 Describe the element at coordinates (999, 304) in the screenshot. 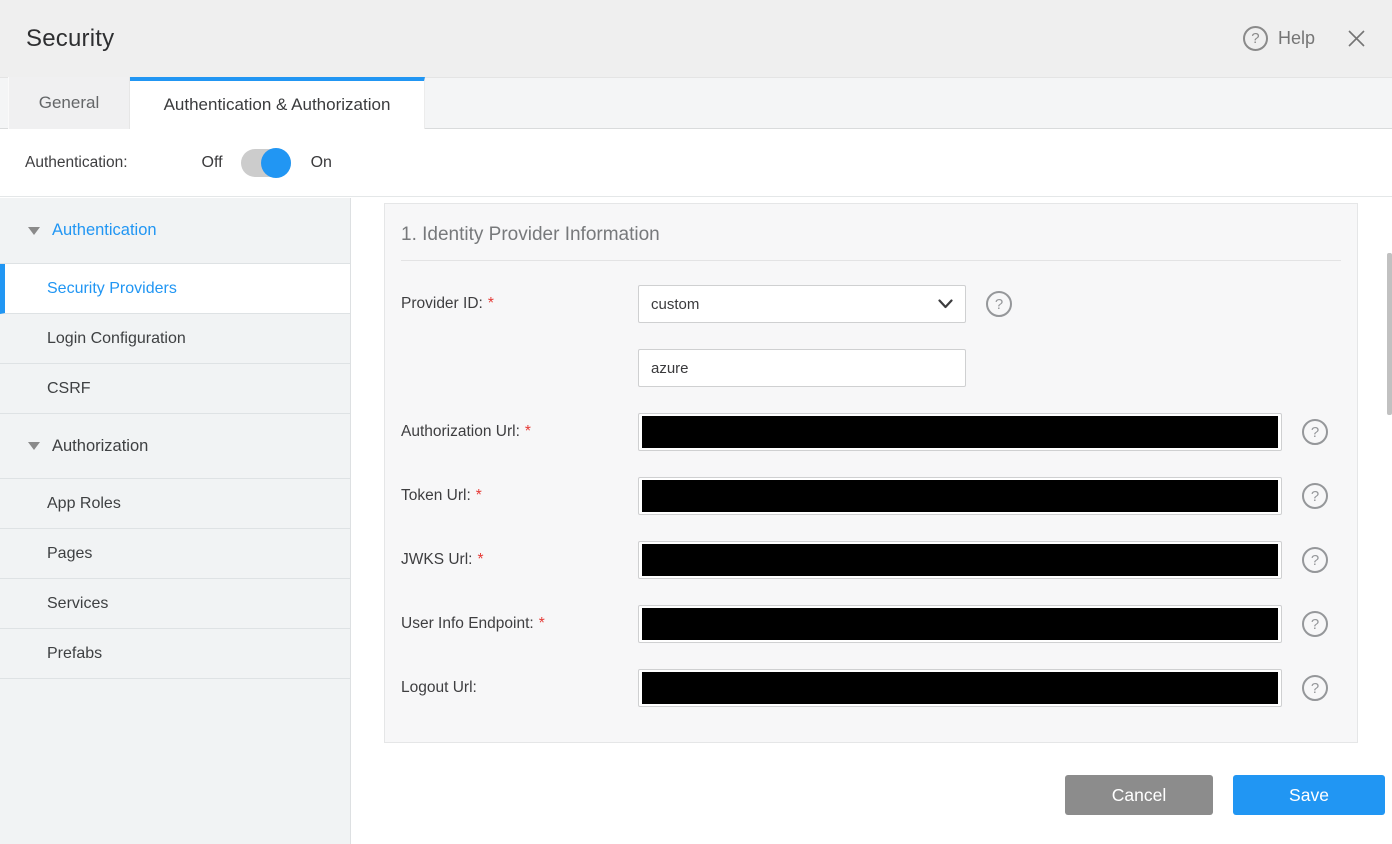

I see `provider-id-help-icon: ?` at that location.